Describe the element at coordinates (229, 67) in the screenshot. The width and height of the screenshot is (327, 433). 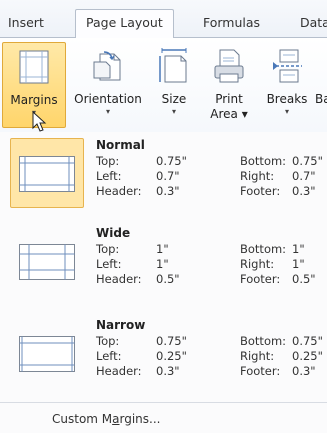
I see `print-area-icon` at that location.